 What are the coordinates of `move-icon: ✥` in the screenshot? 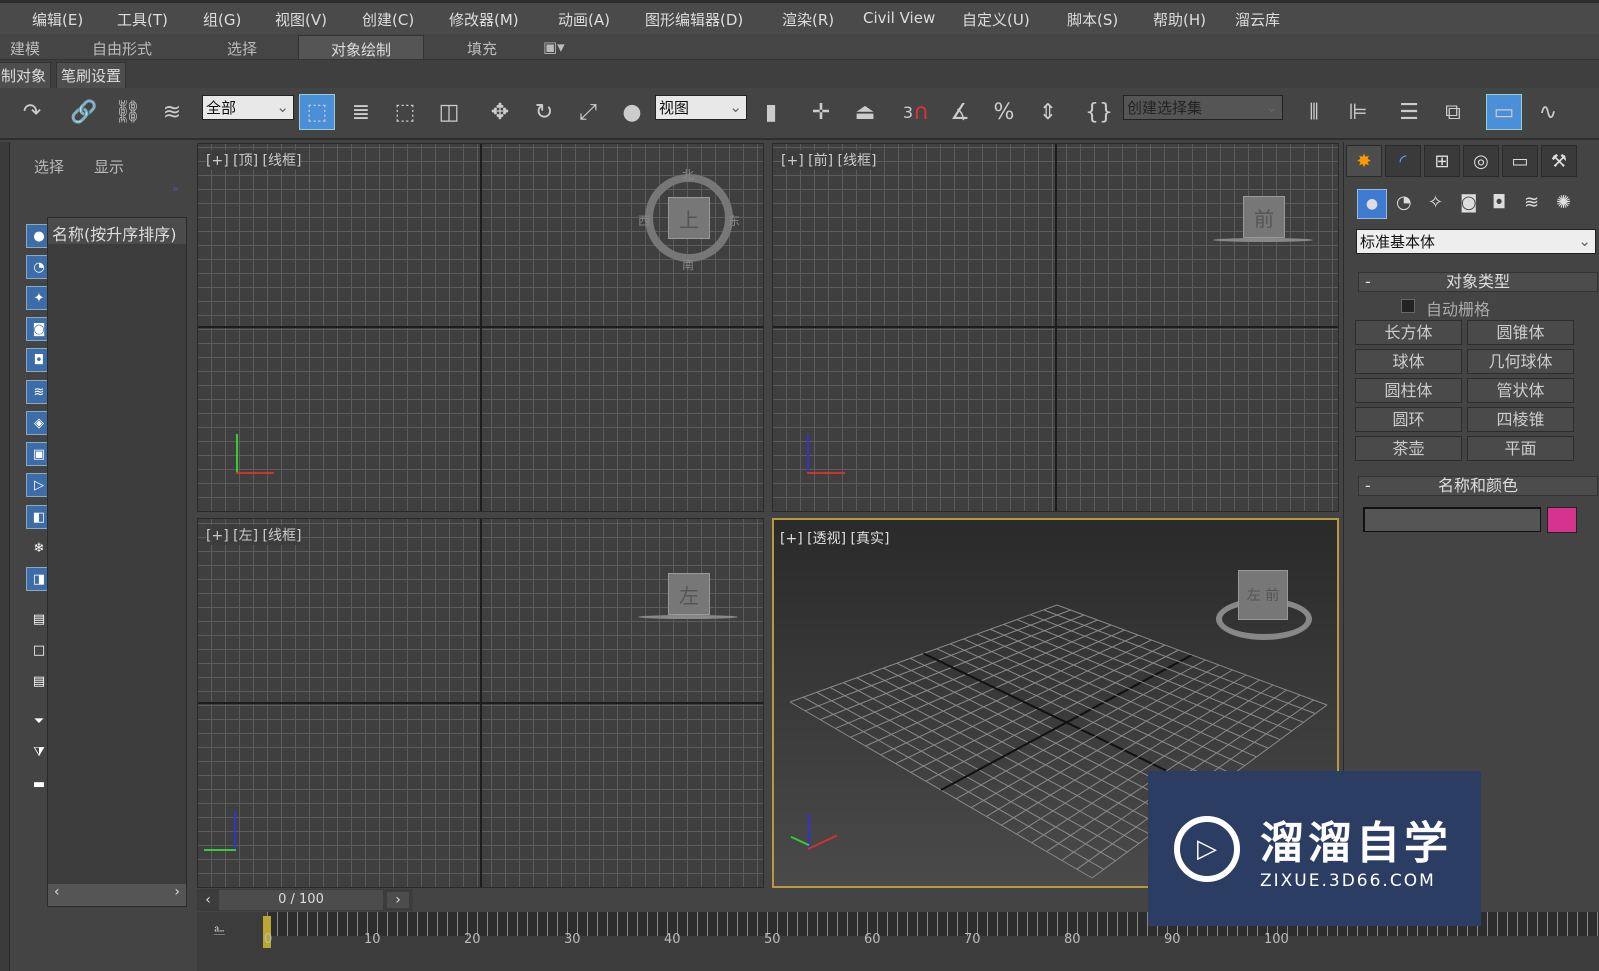 It's located at (500, 112).